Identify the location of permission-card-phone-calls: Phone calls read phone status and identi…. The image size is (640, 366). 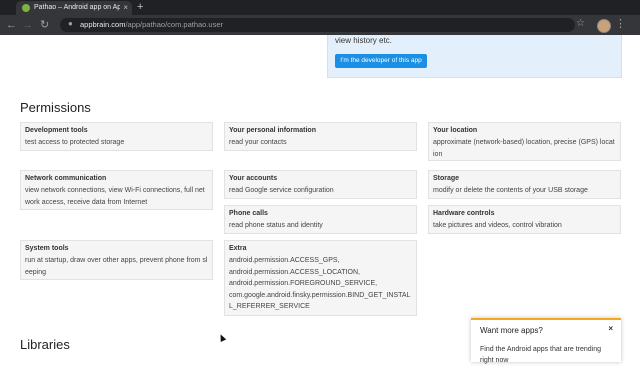
(320, 219).